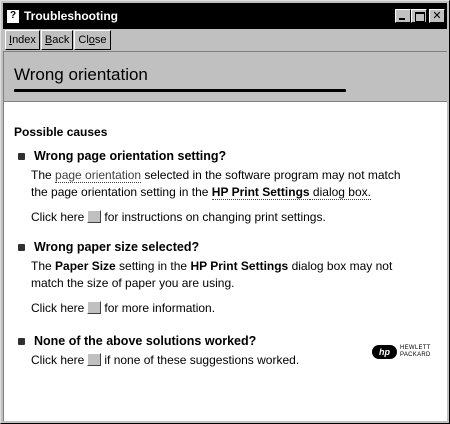 The image size is (450, 424). What do you see at coordinates (130, 156) in the screenshot?
I see `cause-title: Wrong page orientation setting?` at bounding box center [130, 156].